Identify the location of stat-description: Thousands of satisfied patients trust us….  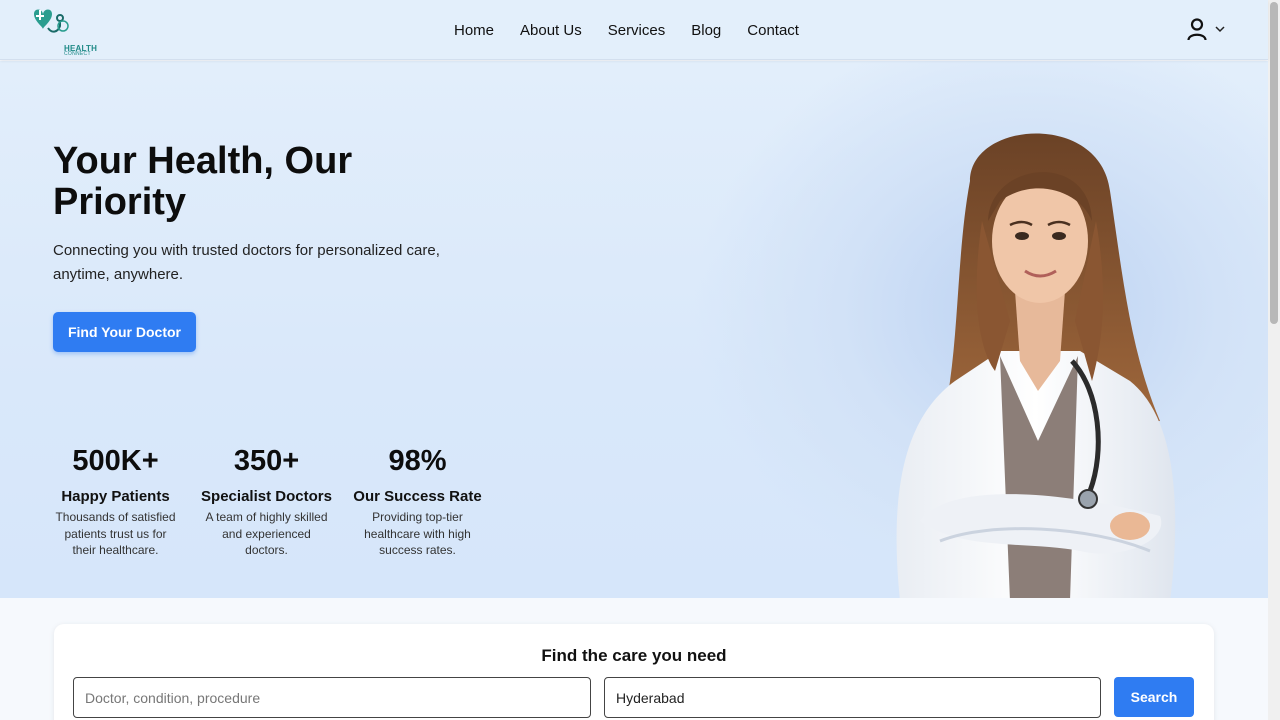
(115, 533).